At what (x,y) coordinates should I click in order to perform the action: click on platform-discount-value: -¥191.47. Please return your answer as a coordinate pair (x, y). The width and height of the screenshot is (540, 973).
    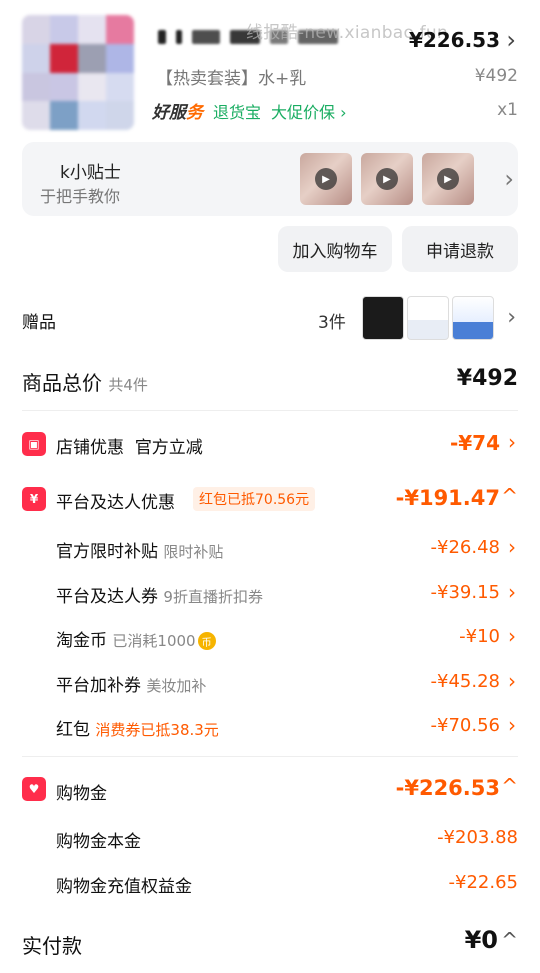
    Looking at the image, I should click on (447, 498).